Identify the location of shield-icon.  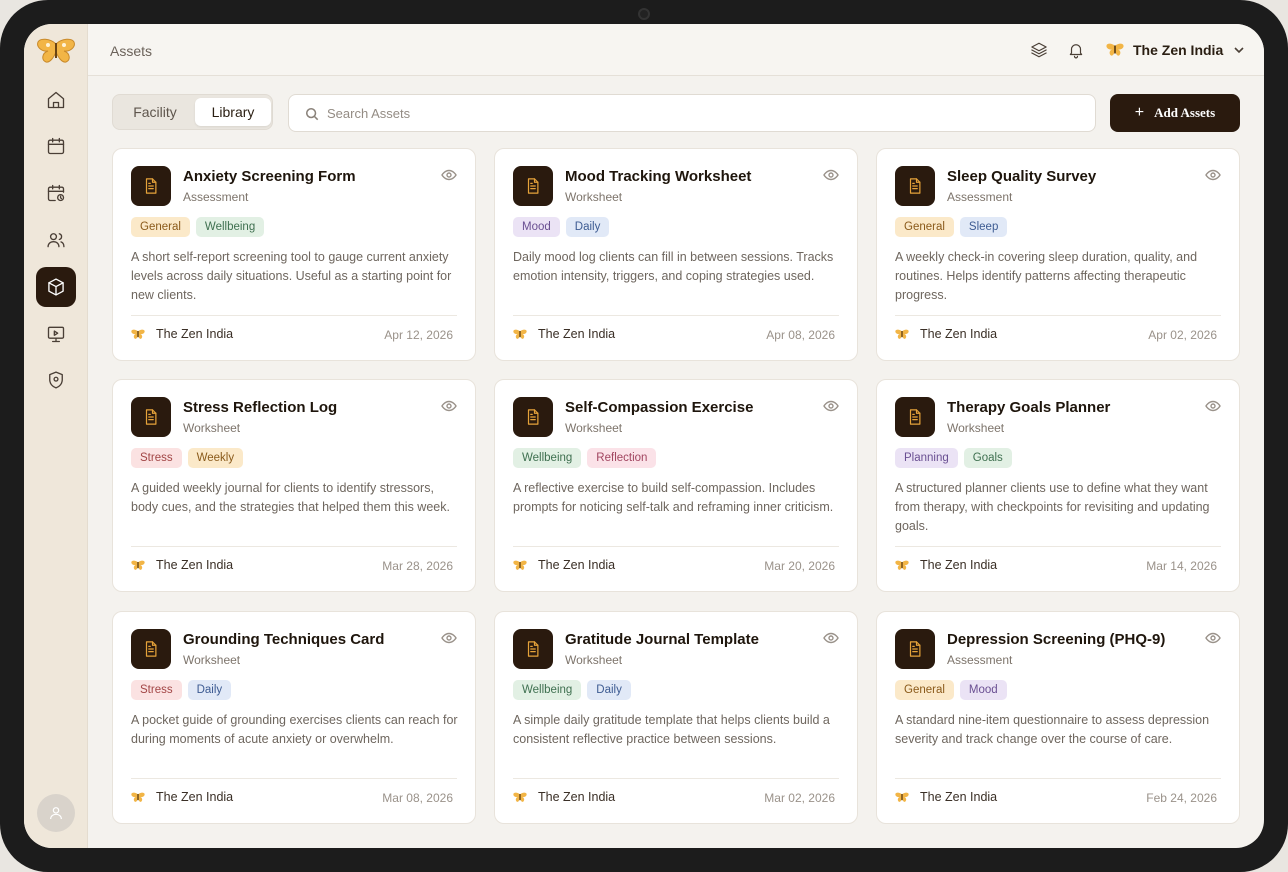
(56, 380).